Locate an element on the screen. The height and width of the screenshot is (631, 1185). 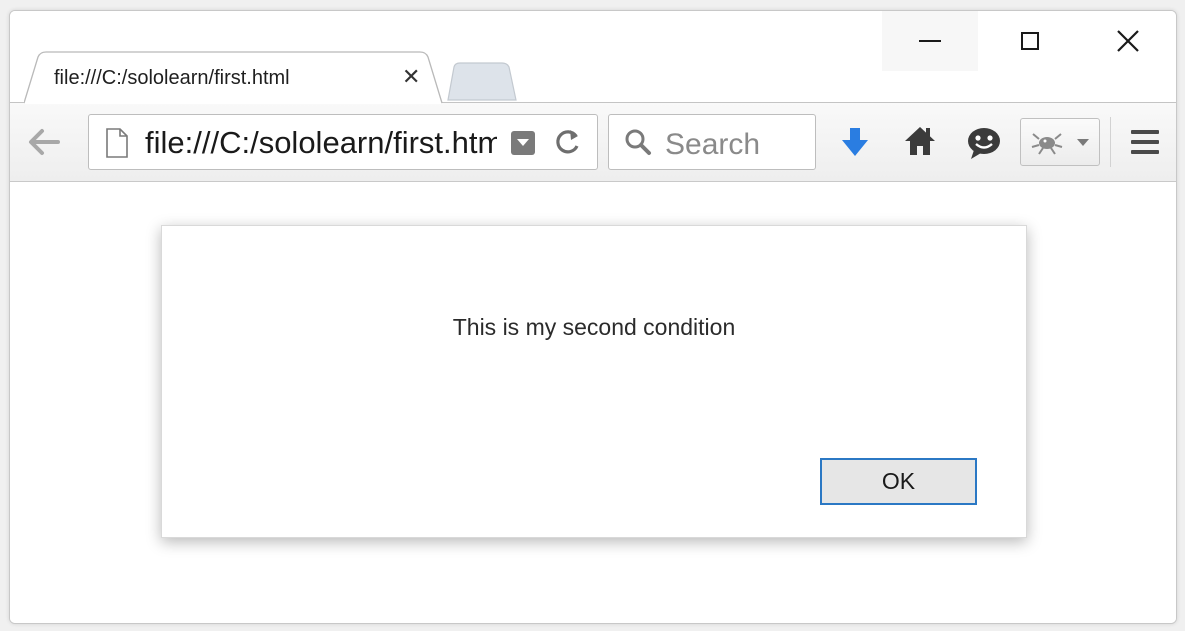
minimize-button is located at coordinates (930, 41).